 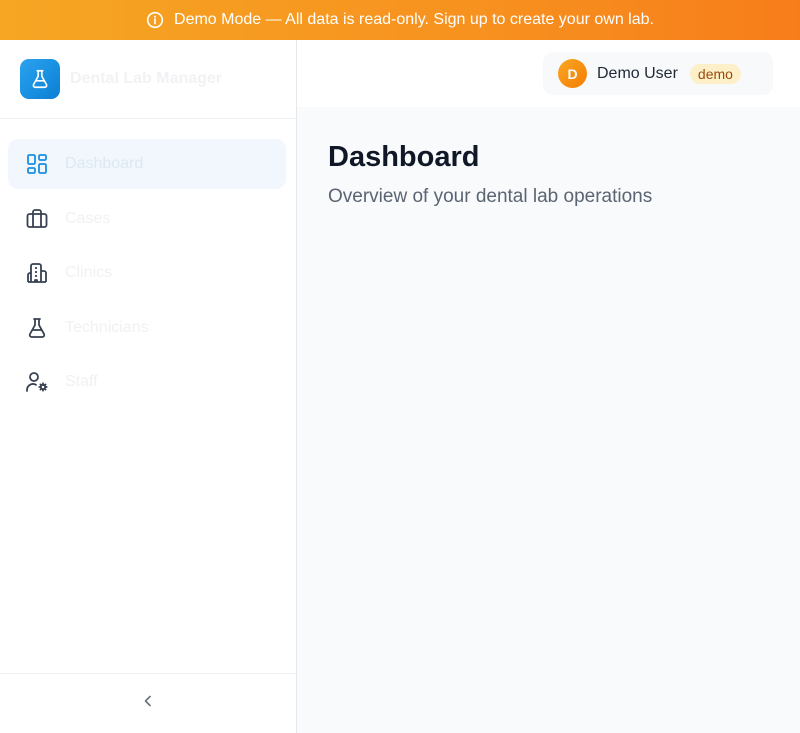 I want to click on collapse-sidebar-button, so click(x=148, y=704).